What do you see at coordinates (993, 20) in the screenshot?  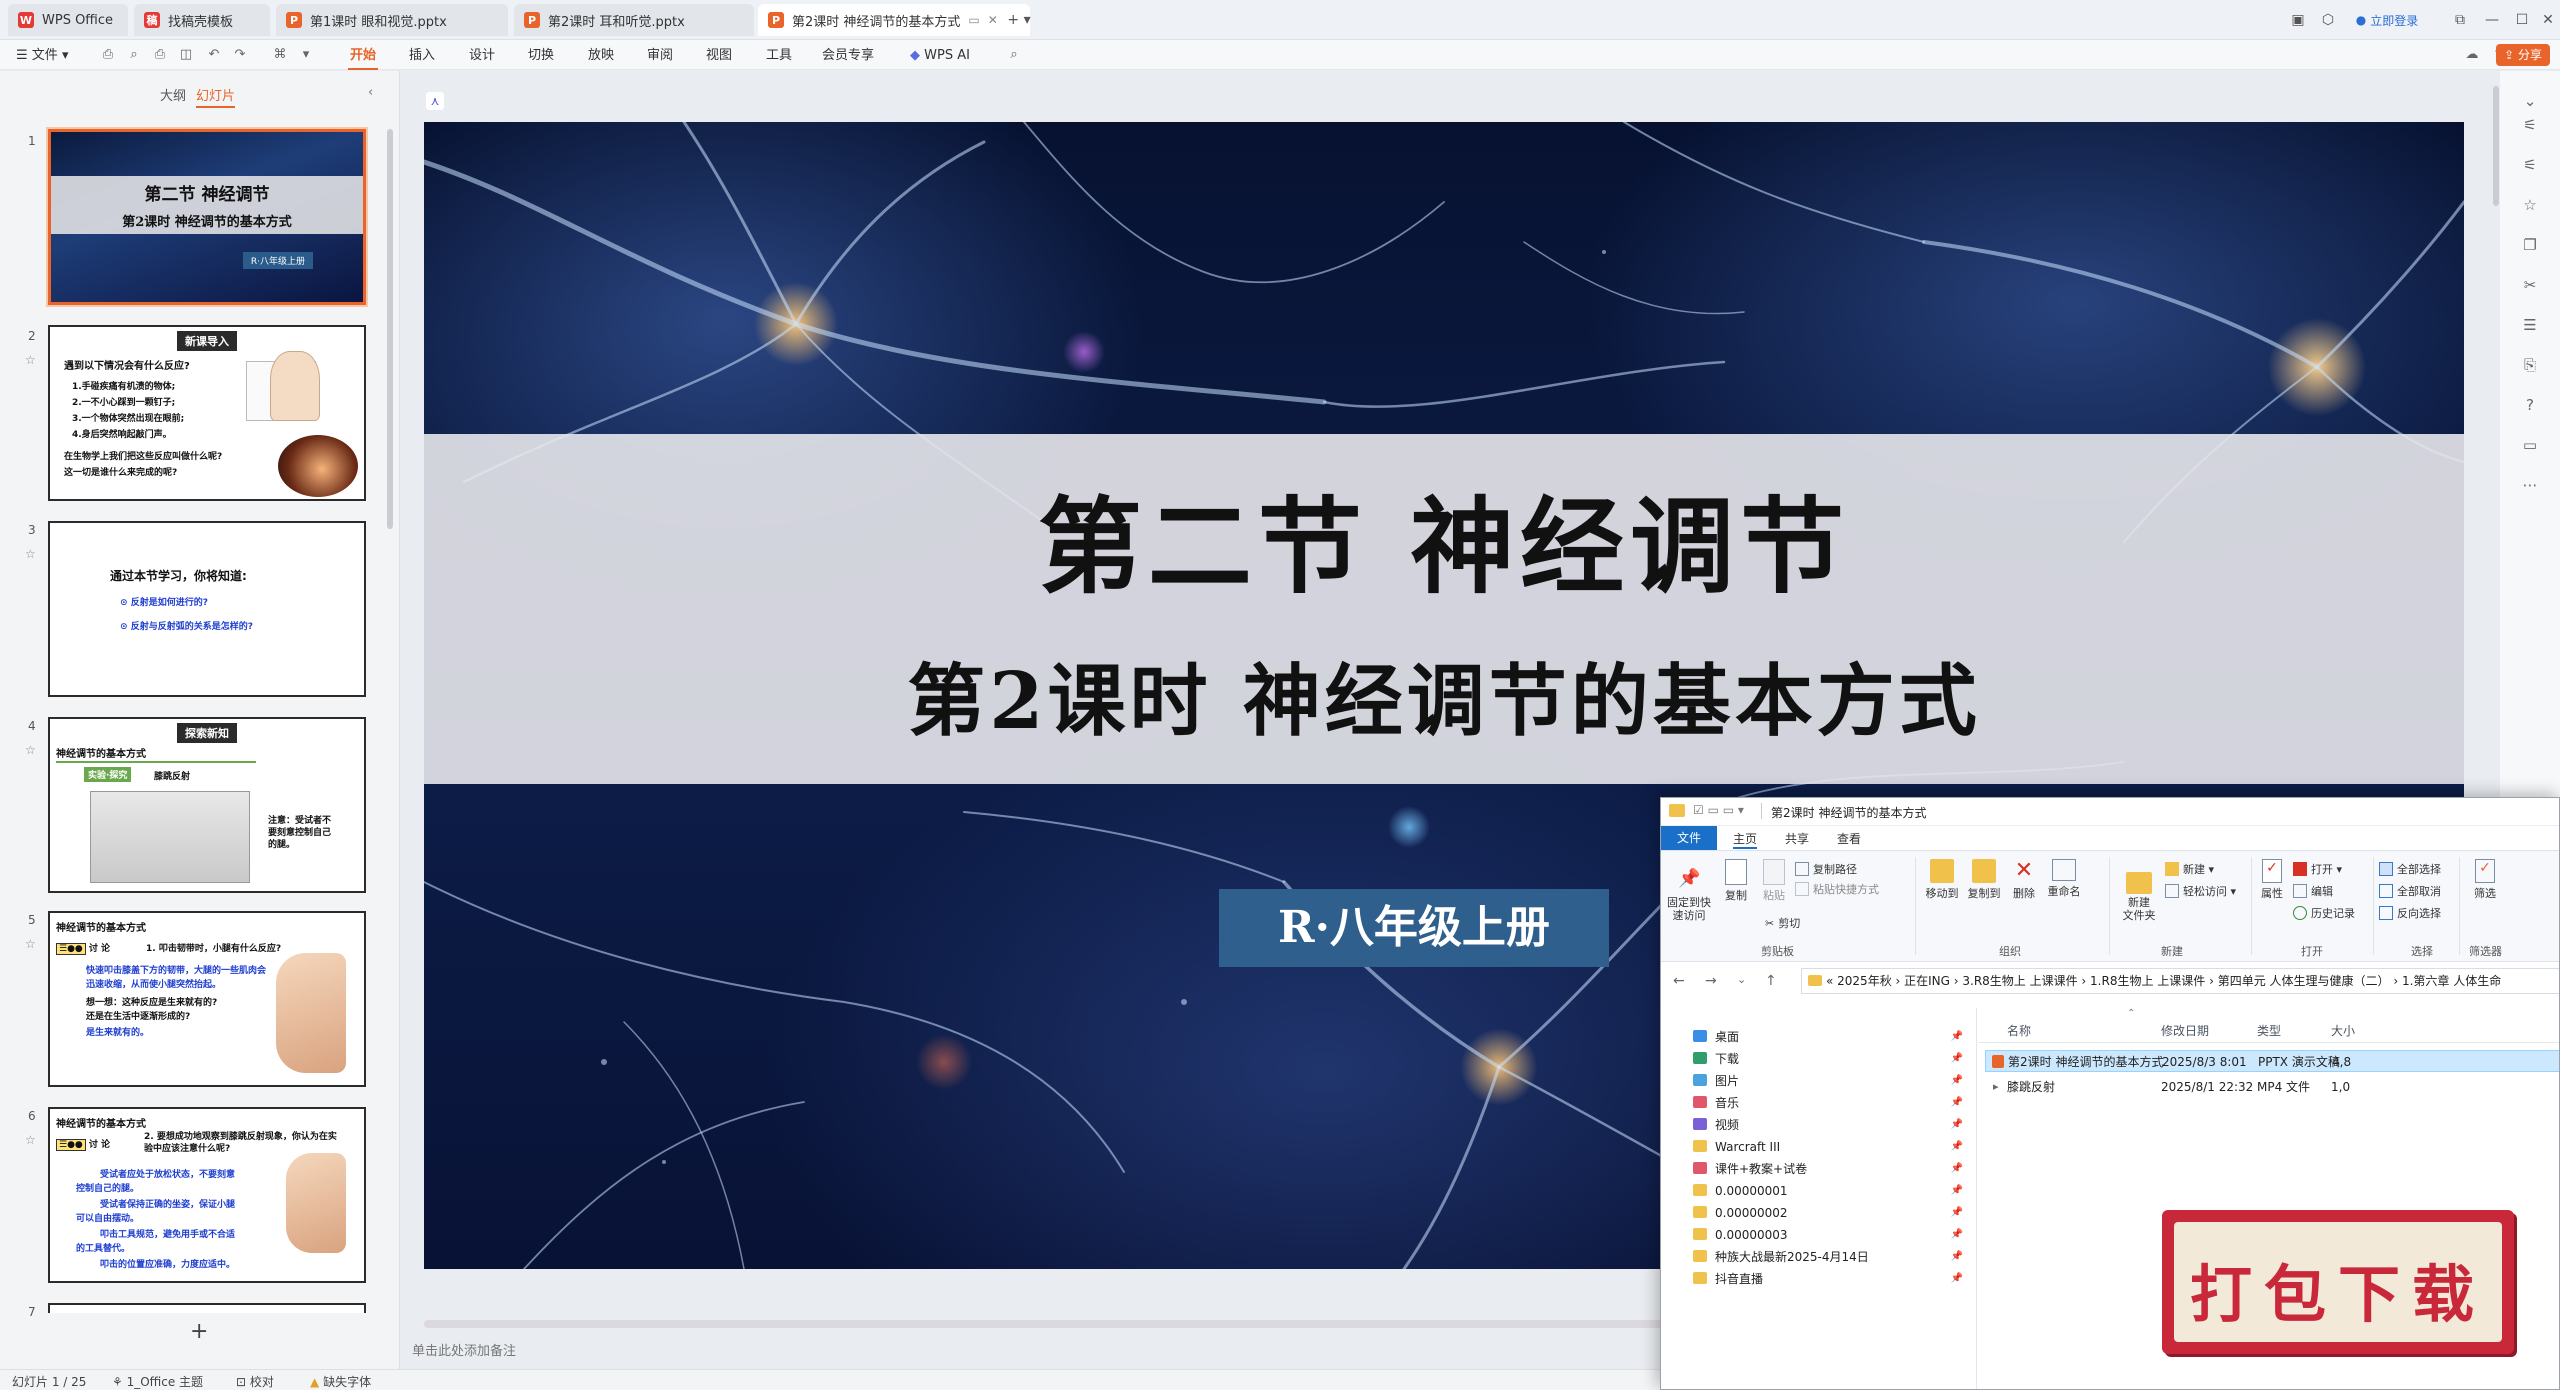 I see `close-icon: ✕` at bounding box center [993, 20].